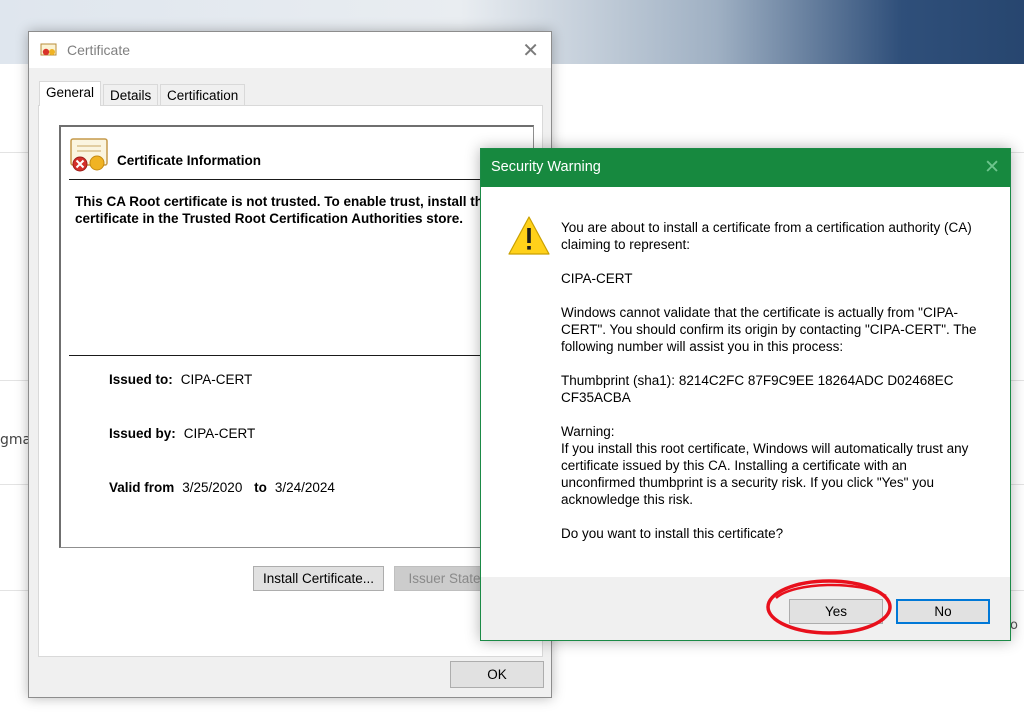 Image resolution: width=1024 pixels, height=715 pixels. What do you see at coordinates (70, 93) in the screenshot?
I see `tab-general: General` at bounding box center [70, 93].